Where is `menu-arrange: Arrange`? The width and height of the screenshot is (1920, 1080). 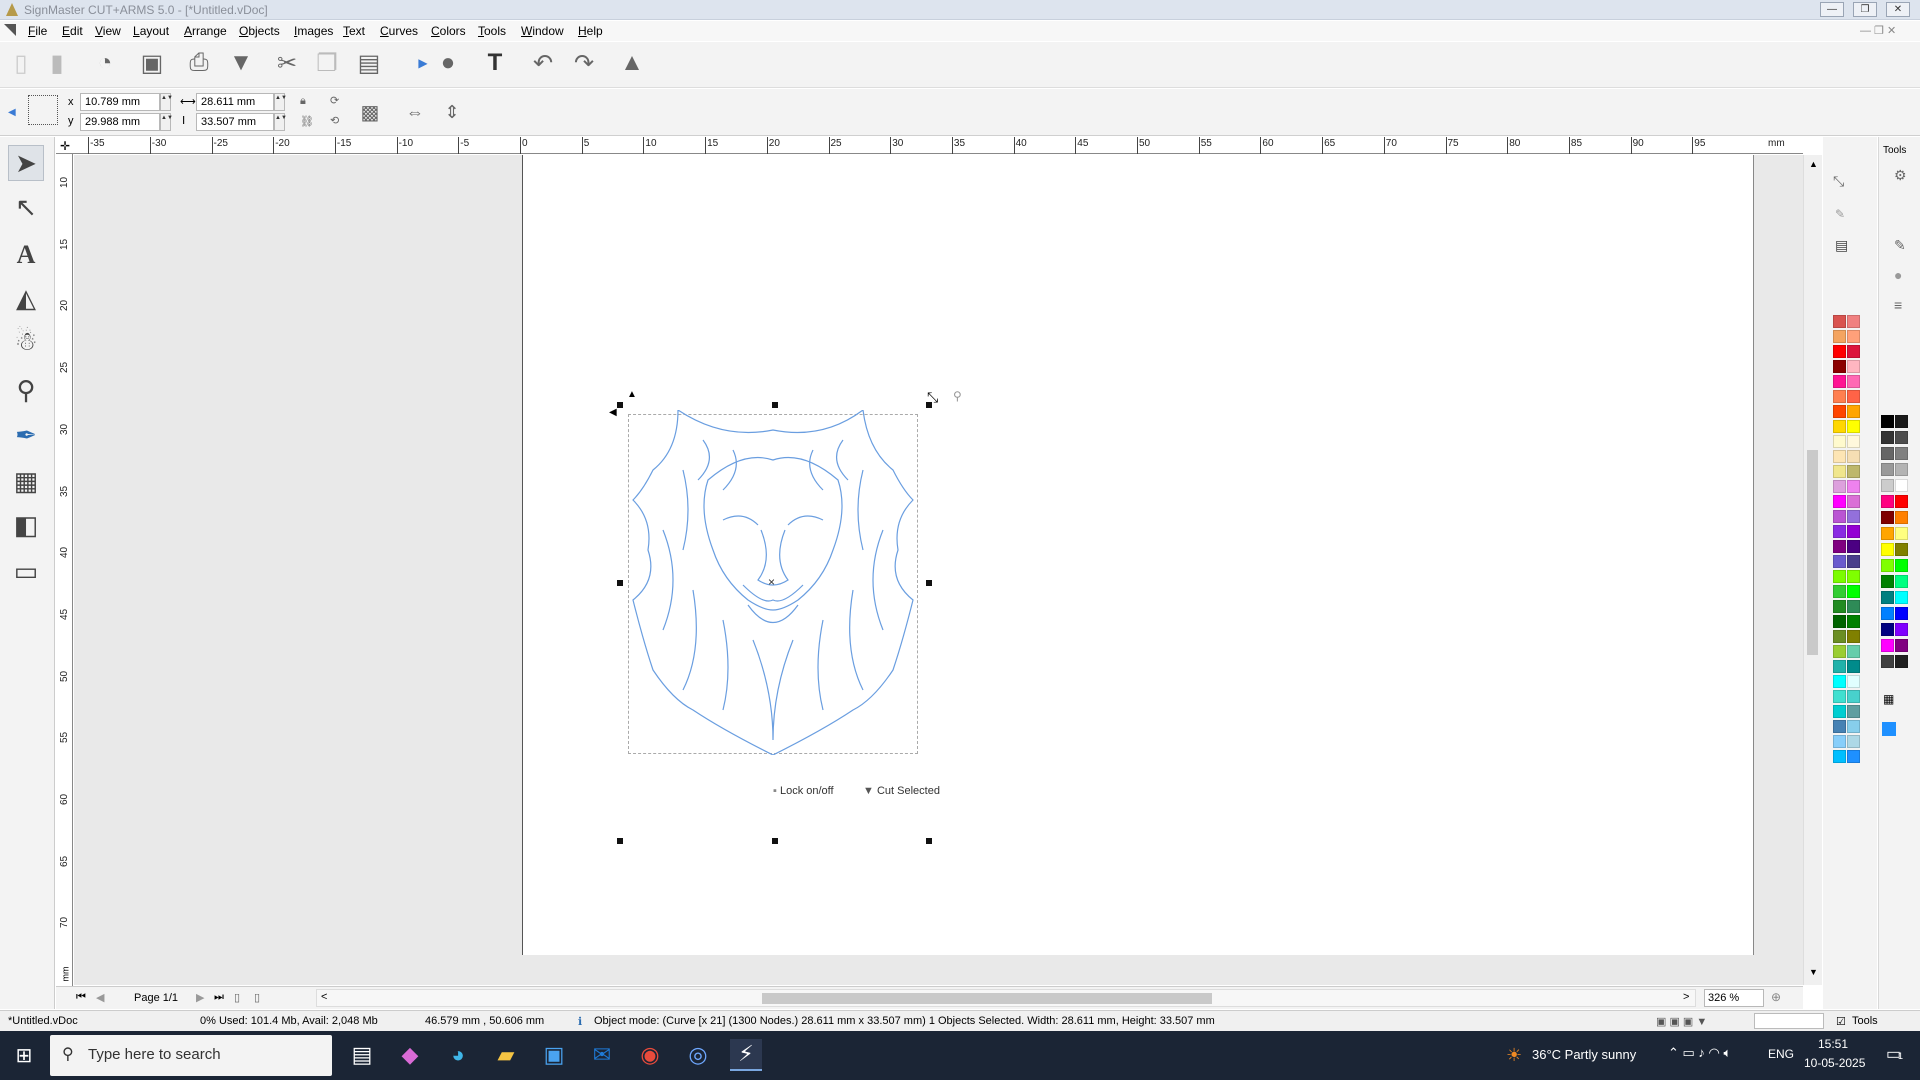
menu-arrange: Arrange is located at coordinates (205, 31).